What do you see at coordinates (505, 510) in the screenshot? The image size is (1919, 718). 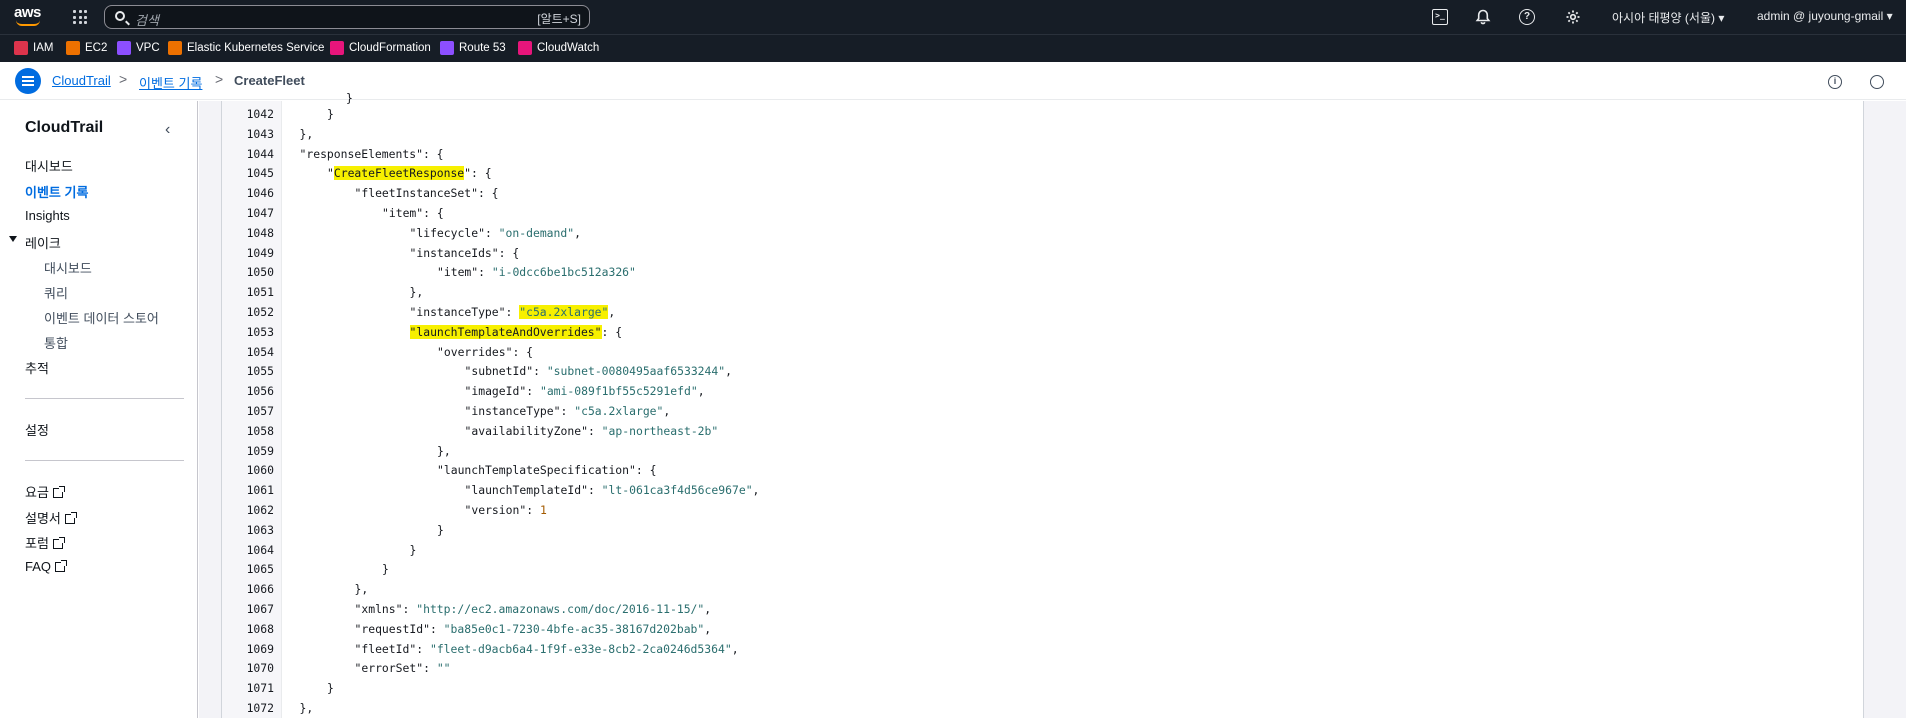 I see `code-text: "version": 1` at bounding box center [505, 510].